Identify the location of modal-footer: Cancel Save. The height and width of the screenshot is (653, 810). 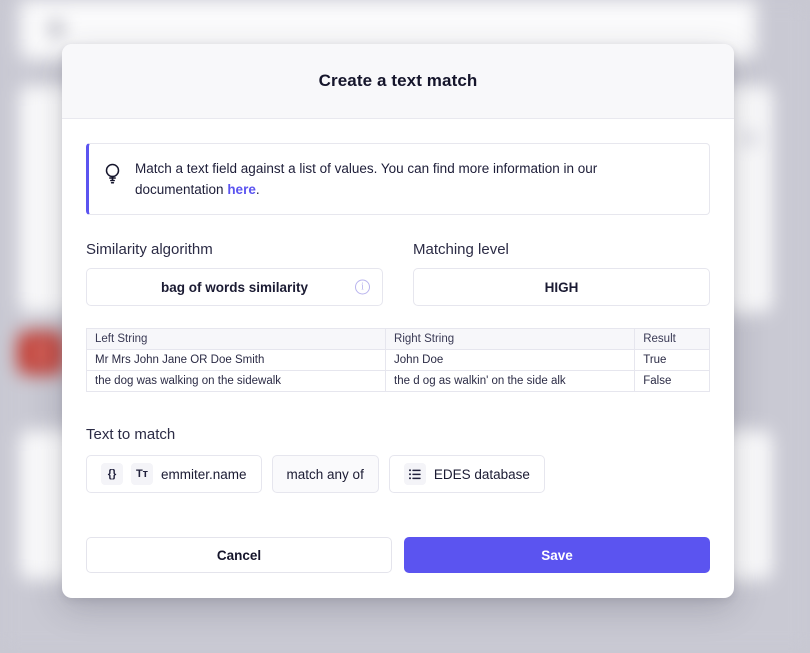
(398, 555).